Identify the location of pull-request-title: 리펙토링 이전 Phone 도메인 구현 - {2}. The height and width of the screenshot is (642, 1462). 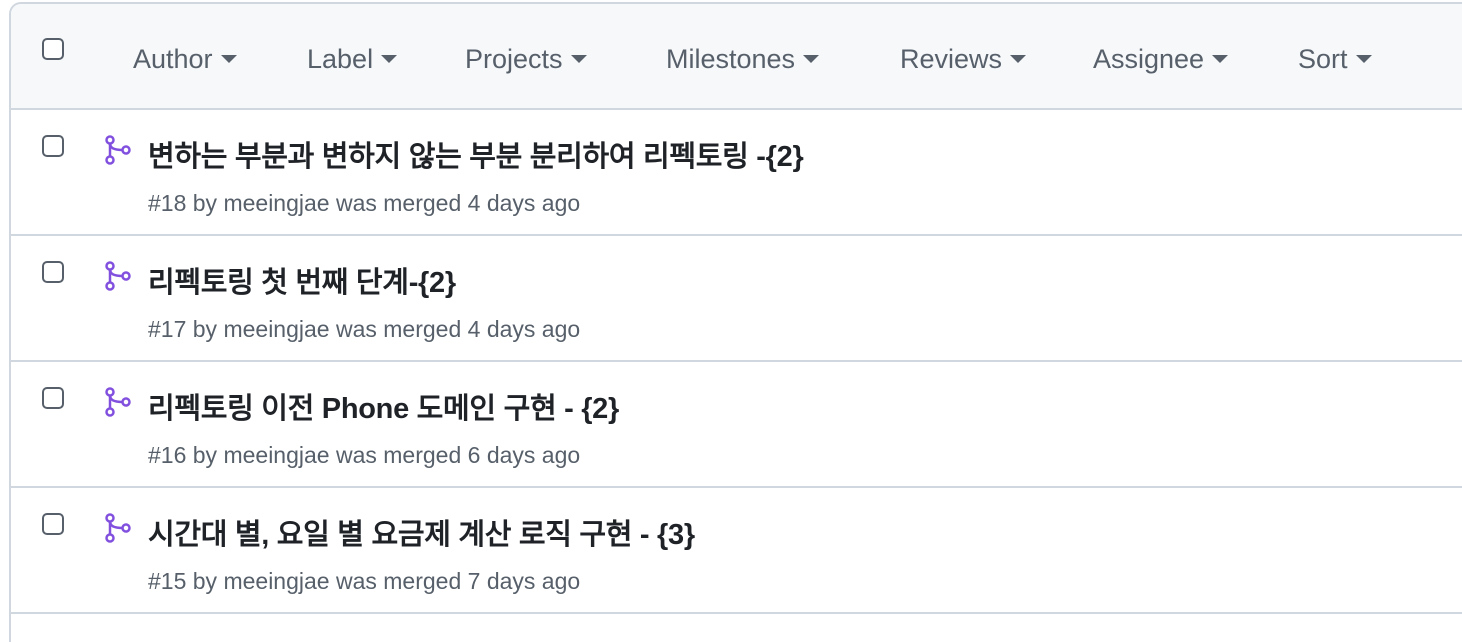
(383, 406).